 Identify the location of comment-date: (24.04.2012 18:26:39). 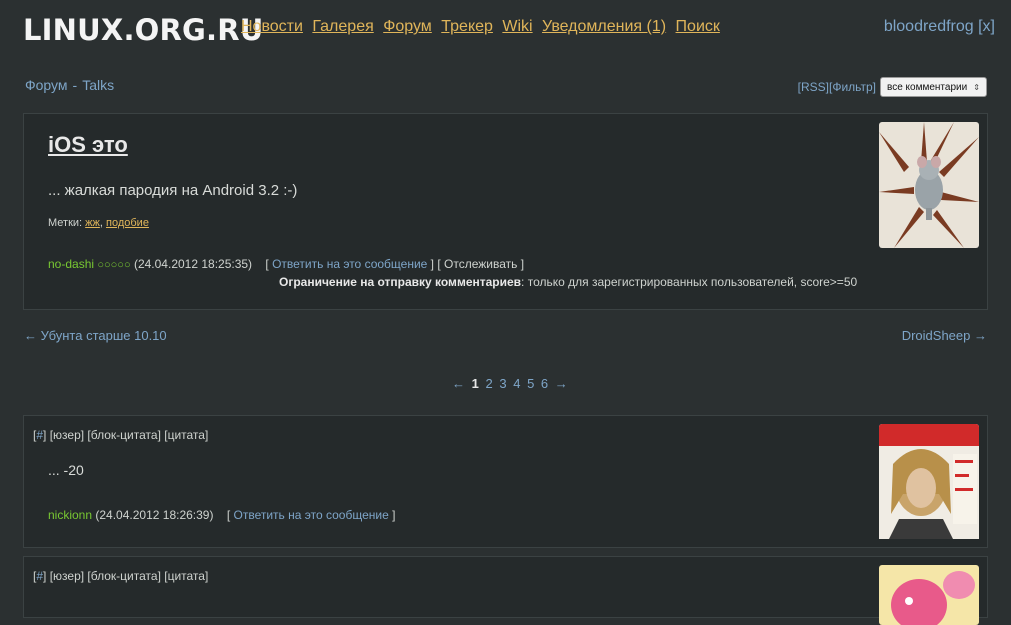
(154, 515).